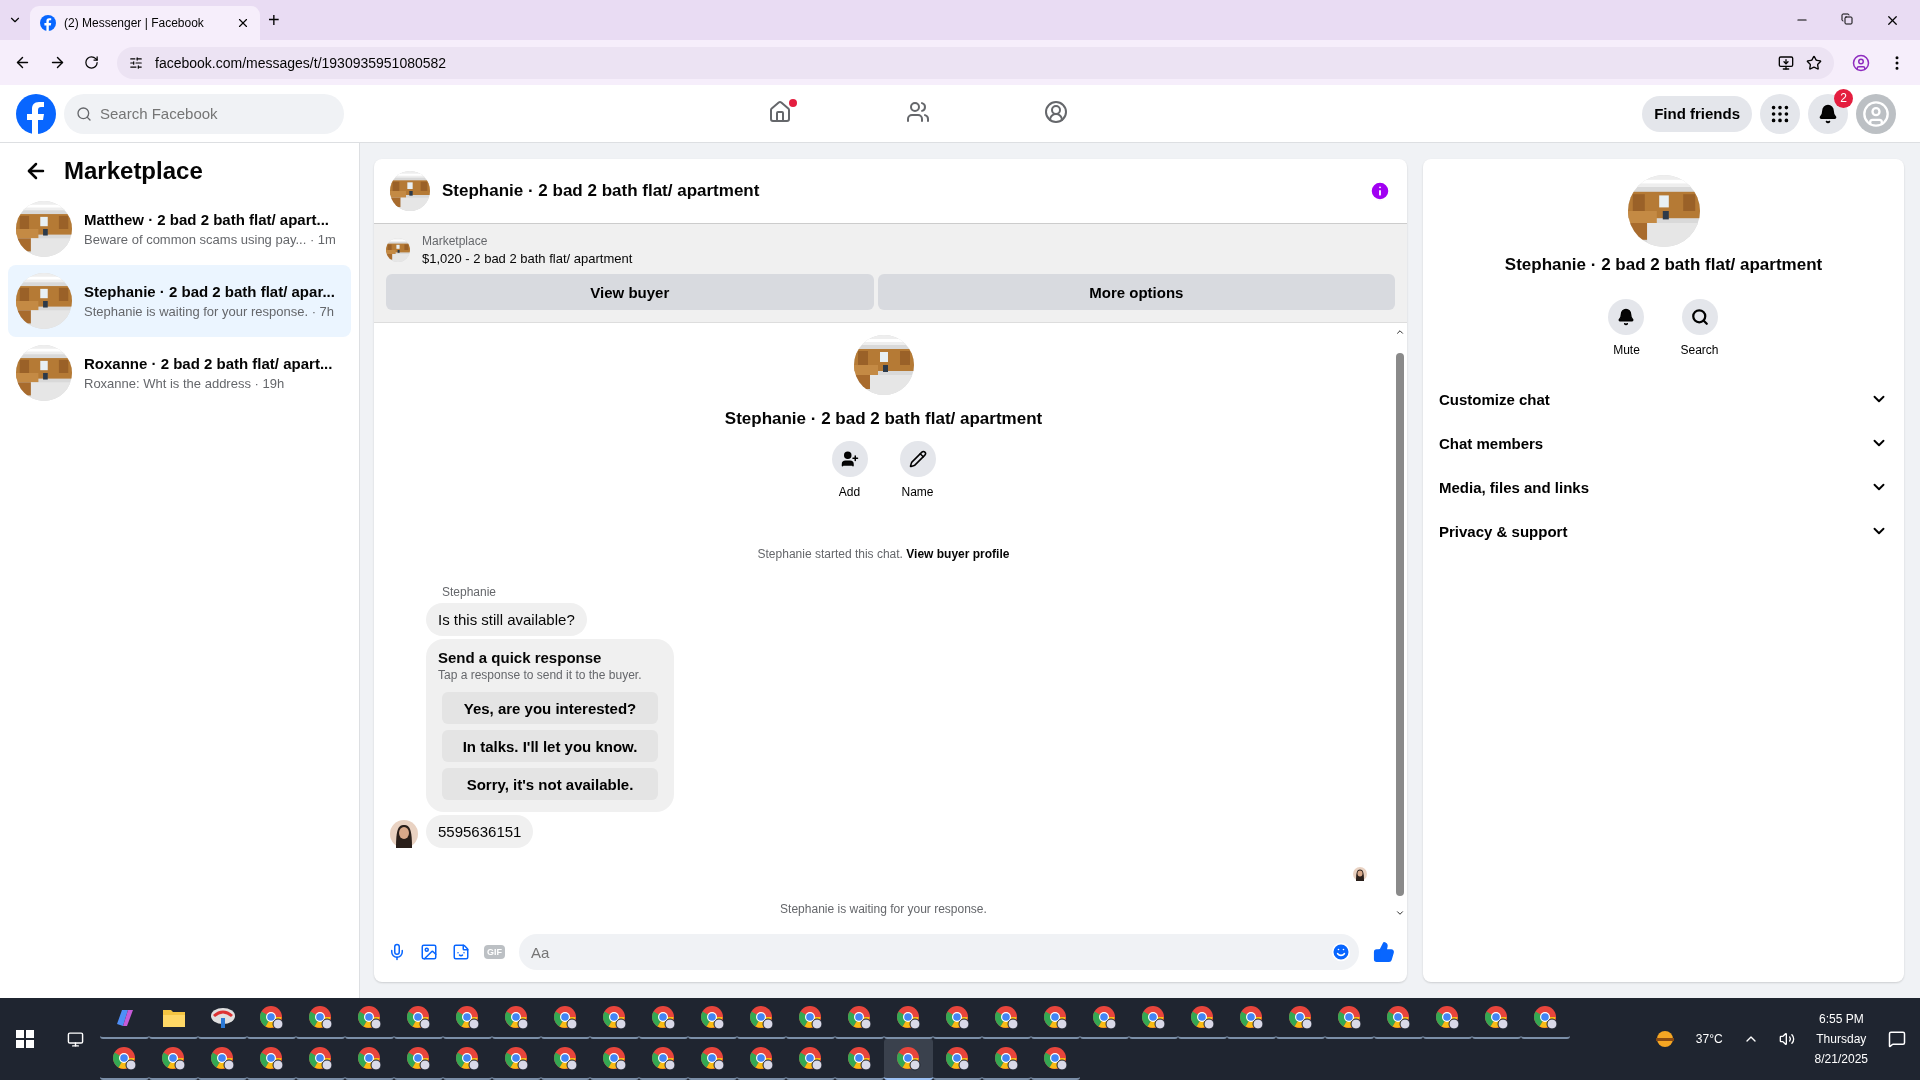 The width and height of the screenshot is (1920, 1080). What do you see at coordinates (1663, 399) in the screenshot?
I see `details-section: Customize chat` at bounding box center [1663, 399].